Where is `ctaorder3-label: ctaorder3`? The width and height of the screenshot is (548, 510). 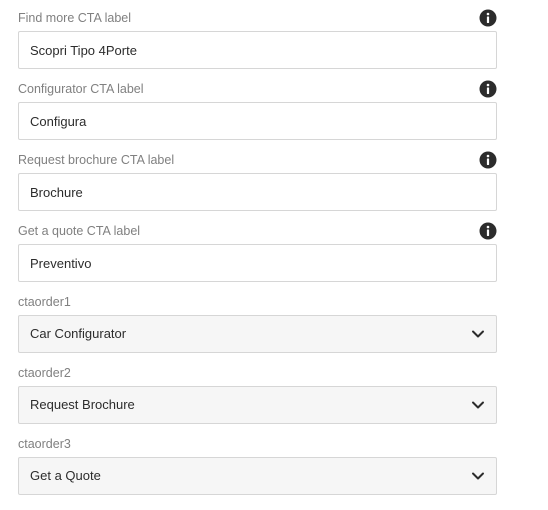 ctaorder3-label: ctaorder3 is located at coordinates (44, 444).